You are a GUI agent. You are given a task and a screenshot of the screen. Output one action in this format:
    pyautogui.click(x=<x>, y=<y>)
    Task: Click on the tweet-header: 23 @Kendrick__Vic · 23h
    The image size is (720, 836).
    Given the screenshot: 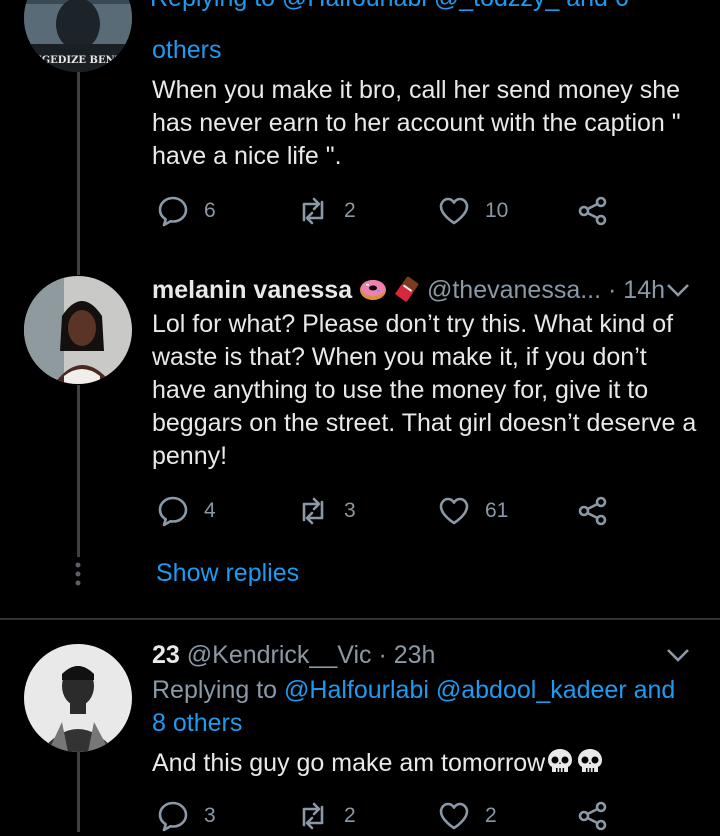 What is the action you would take?
    pyautogui.click(x=293, y=655)
    